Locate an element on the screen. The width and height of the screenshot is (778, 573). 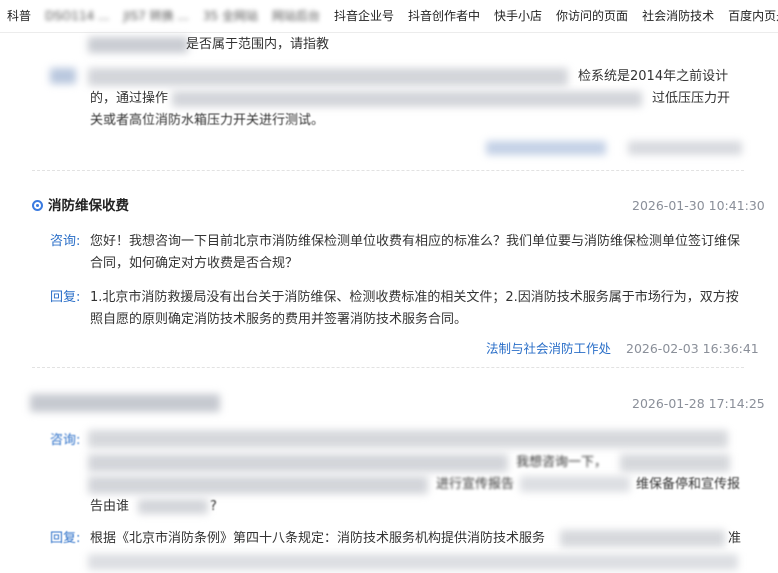
ask-text: 告由谁 is located at coordinates (110, 506).